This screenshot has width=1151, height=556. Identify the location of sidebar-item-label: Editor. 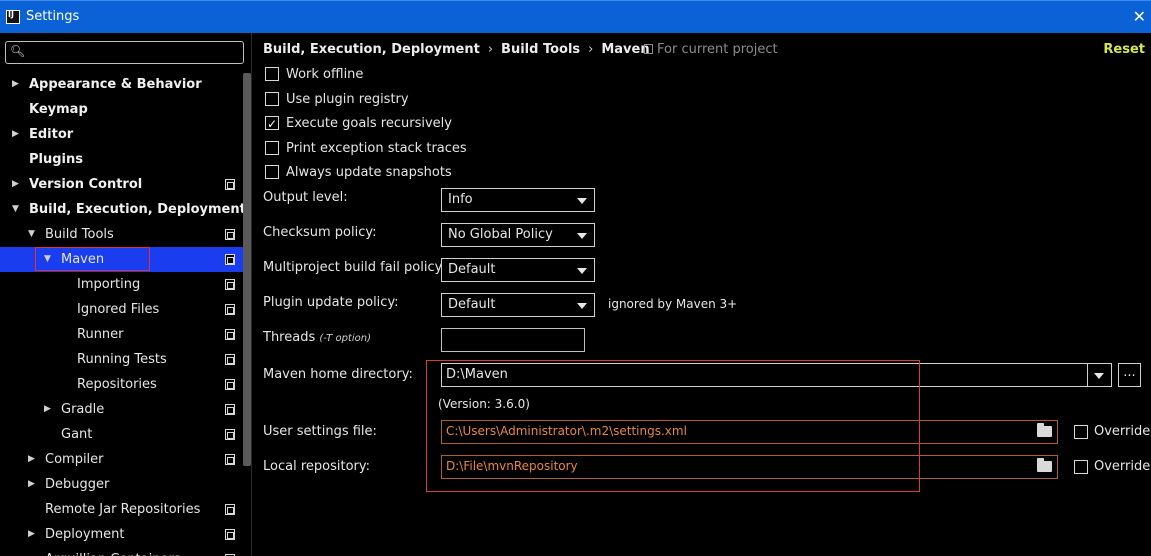
(51, 134).